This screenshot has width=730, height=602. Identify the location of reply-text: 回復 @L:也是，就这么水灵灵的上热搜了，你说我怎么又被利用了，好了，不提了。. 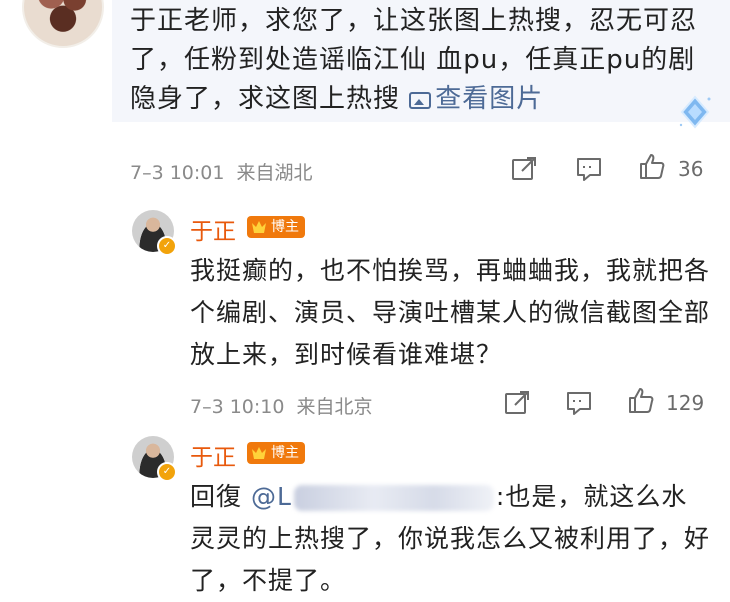
(450, 539).